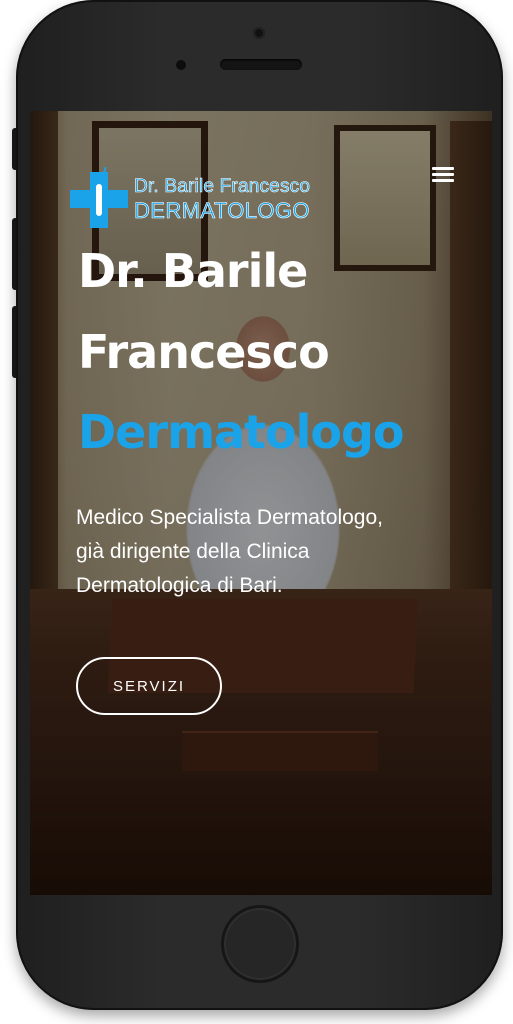 This screenshot has width=513, height=1024. What do you see at coordinates (193, 551) in the screenshot?
I see `hero-description-line: già dirigente della Clinica` at bounding box center [193, 551].